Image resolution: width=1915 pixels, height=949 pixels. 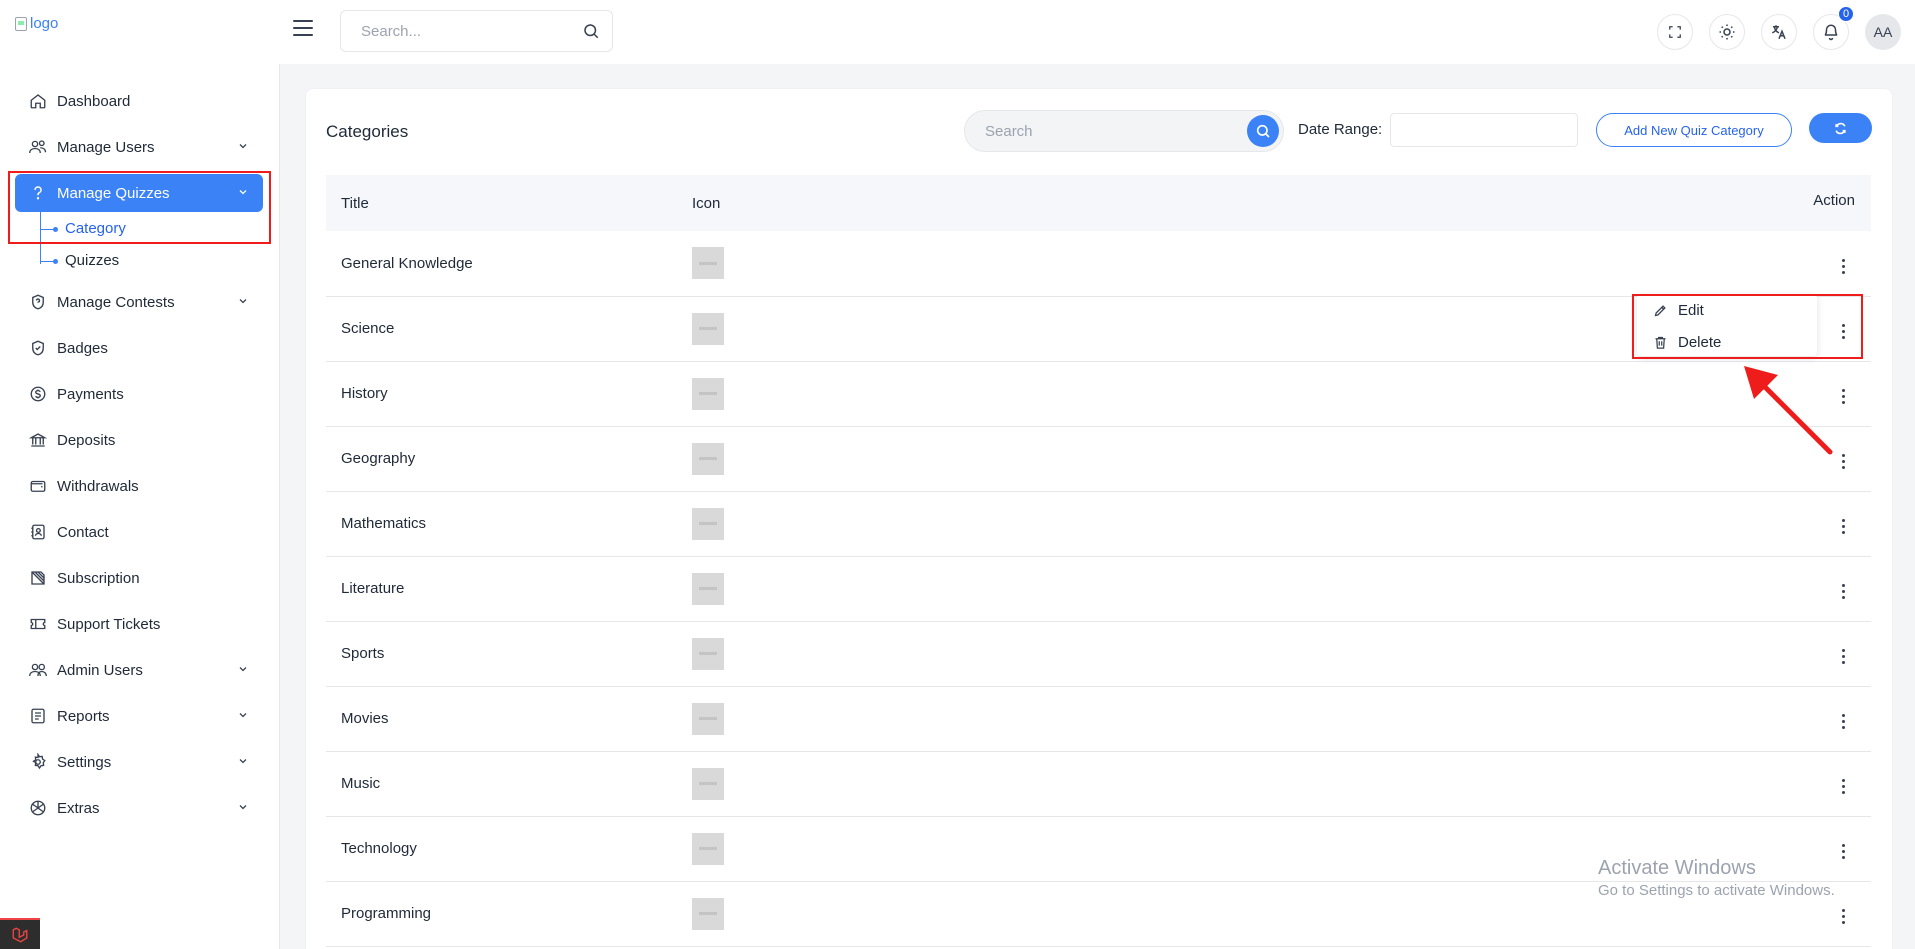 What do you see at coordinates (1098, 653) in the screenshot?
I see `table-row: Sports` at bounding box center [1098, 653].